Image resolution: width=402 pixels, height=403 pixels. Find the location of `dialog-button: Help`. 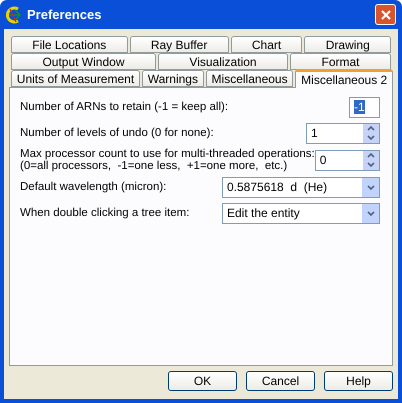

dialog-button: Help is located at coordinates (358, 381).